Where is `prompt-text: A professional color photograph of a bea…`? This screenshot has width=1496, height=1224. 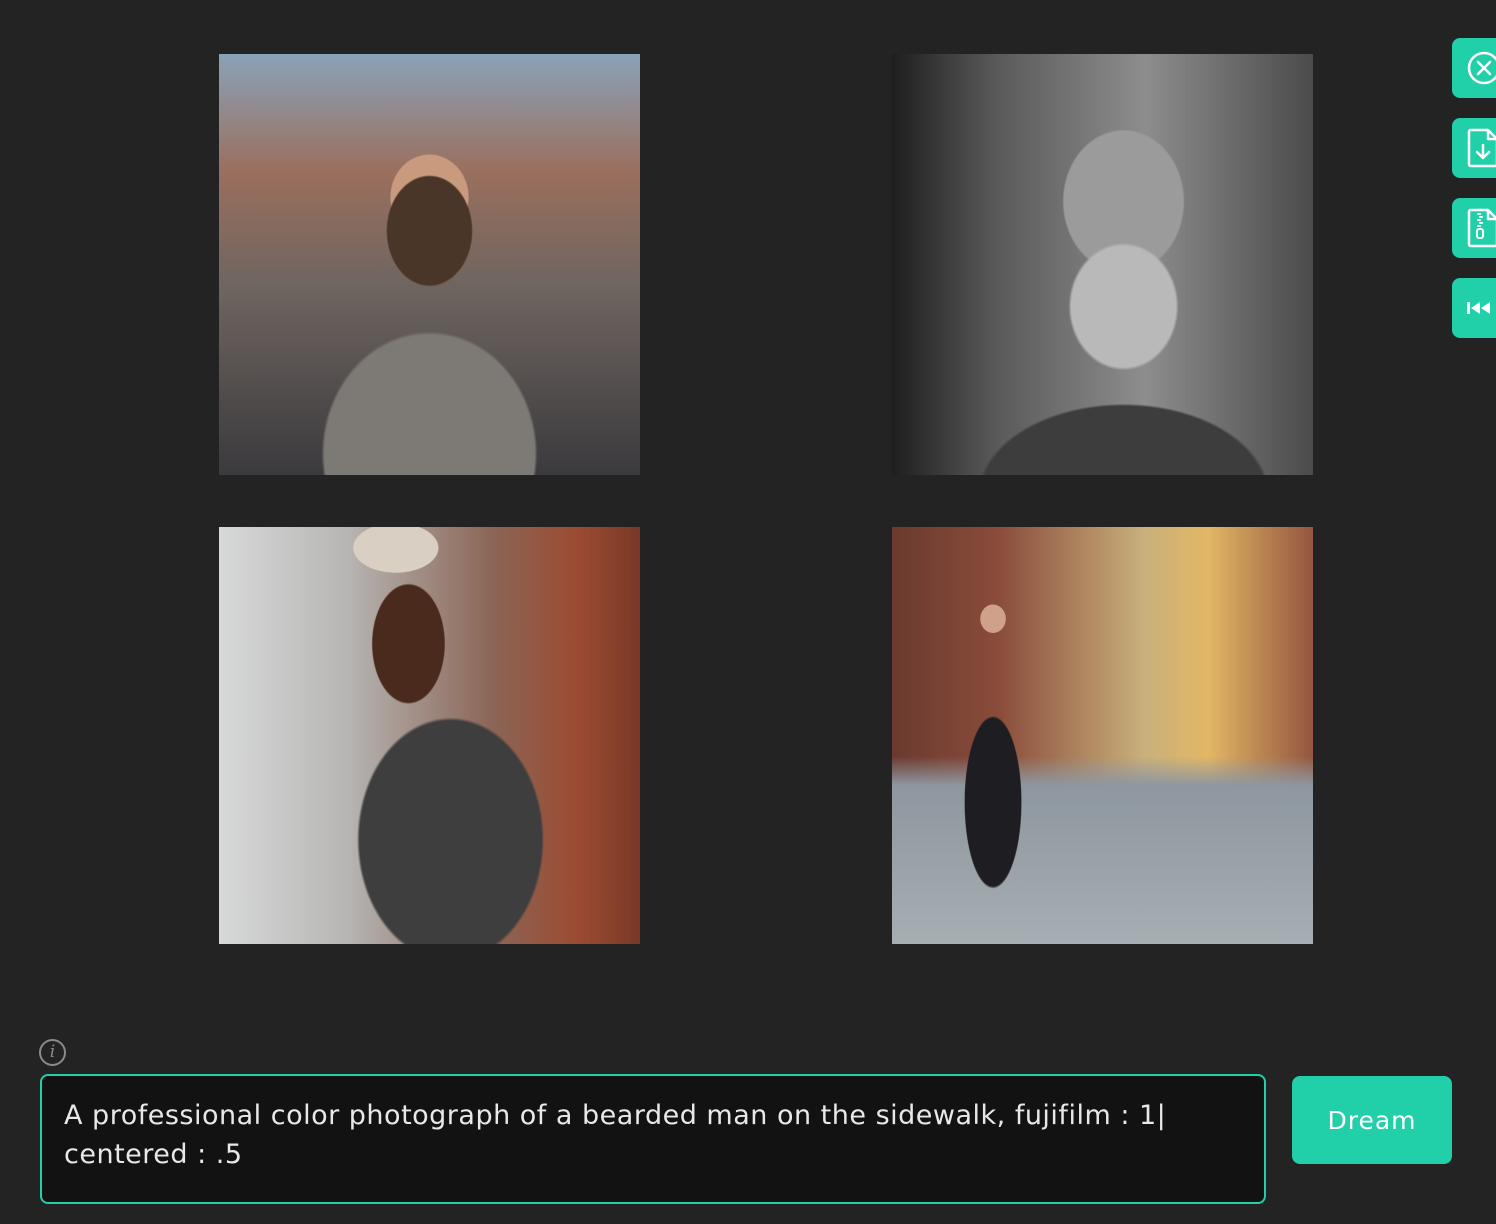
prompt-text: A professional color photograph of a bea… is located at coordinates (615, 1135).